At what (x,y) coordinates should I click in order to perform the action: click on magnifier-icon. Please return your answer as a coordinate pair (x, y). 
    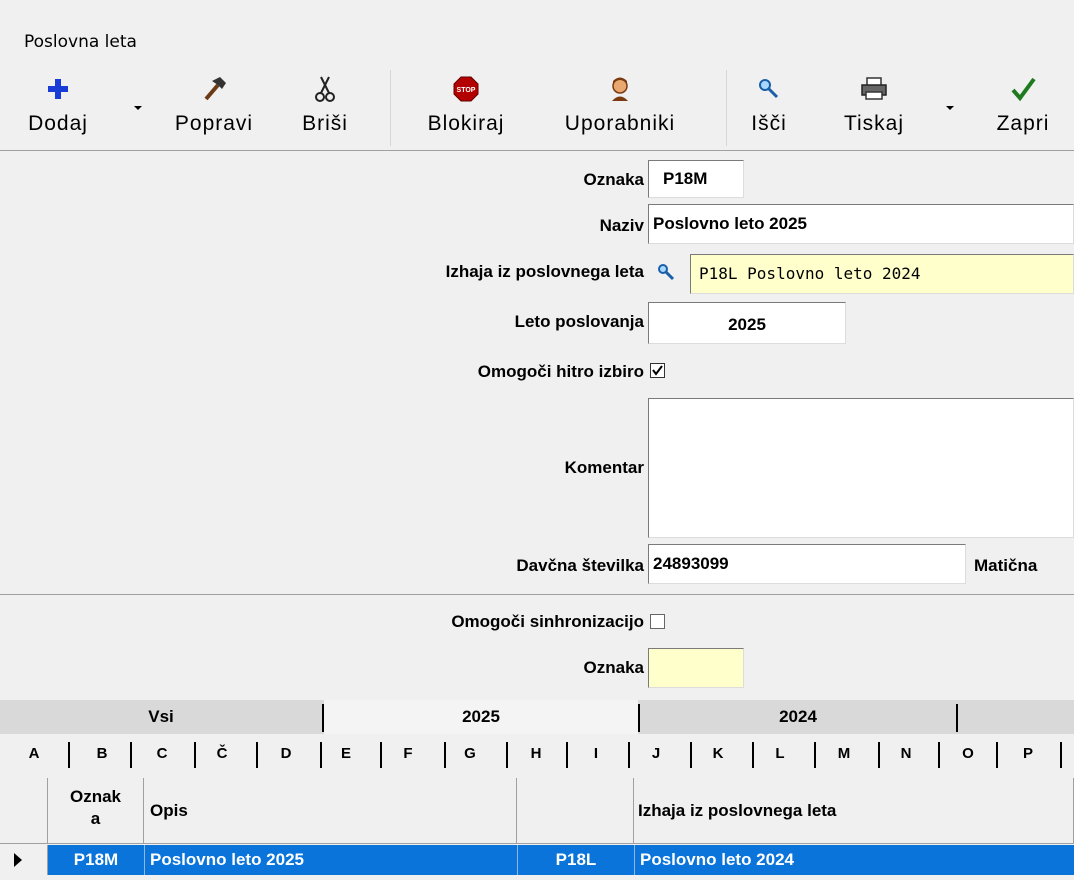
    Looking at the image, I should click on (769, 89).